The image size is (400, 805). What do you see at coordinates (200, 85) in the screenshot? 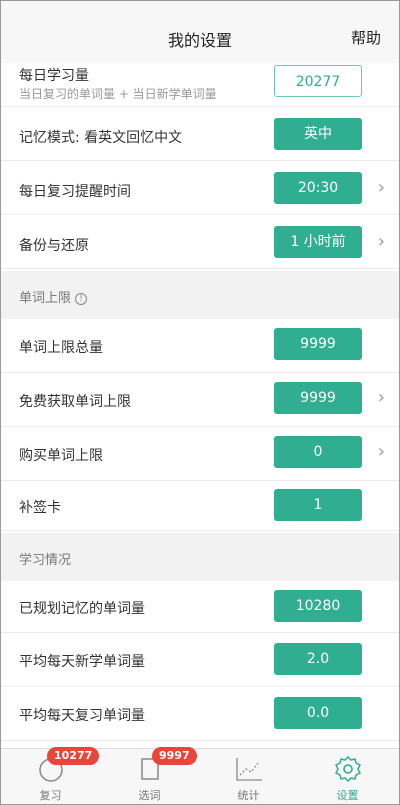
I see `daily-study-row: 每日学习量 当日复习的单词量 + 当日新学单词量 20277` at bounding box center [200, 85].